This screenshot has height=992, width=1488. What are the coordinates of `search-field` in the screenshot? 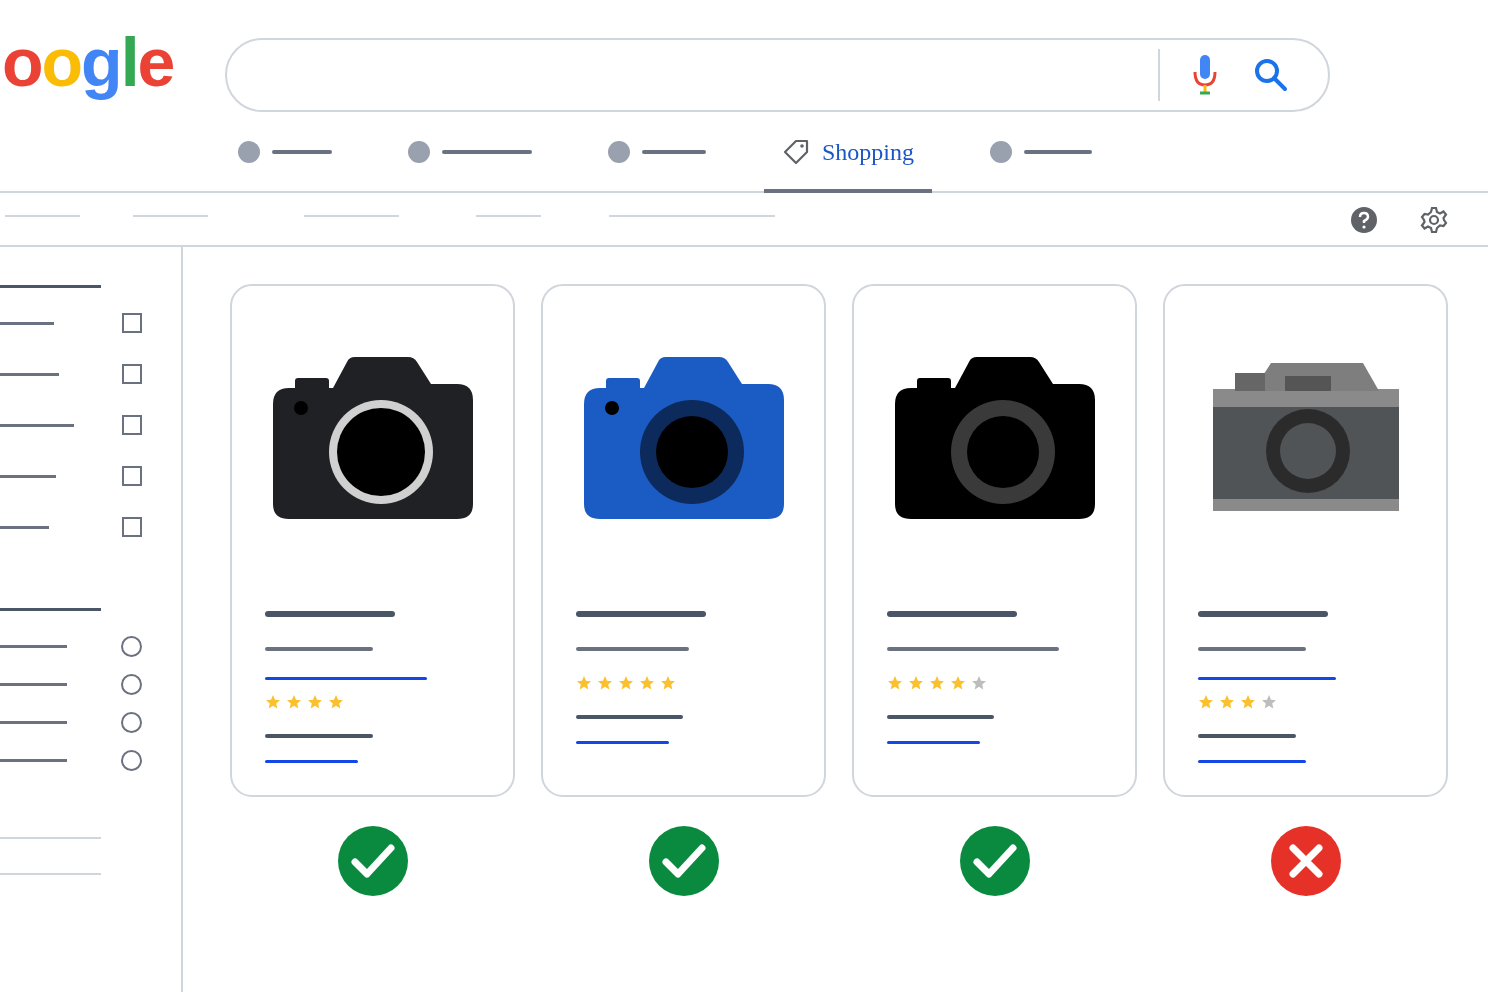 It's located at (777, 75).